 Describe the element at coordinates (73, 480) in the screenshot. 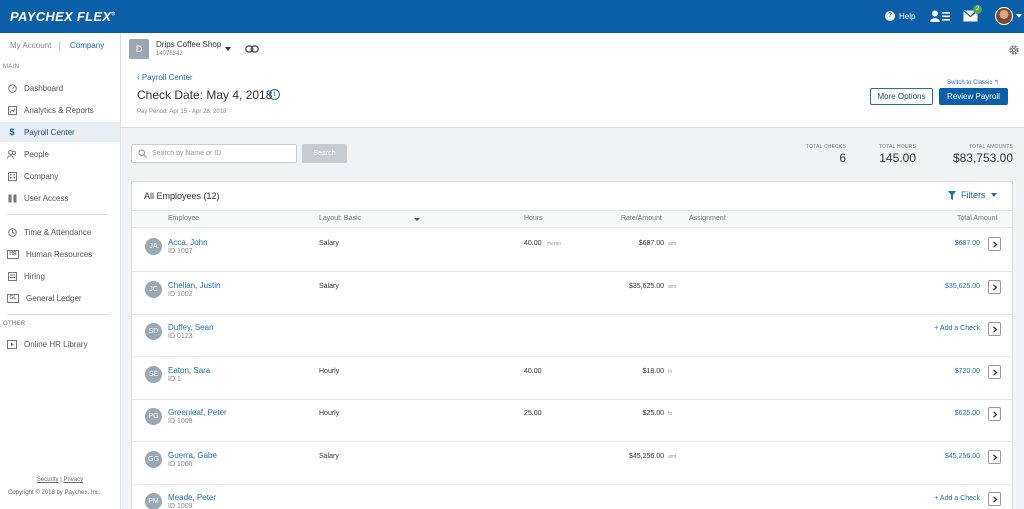

I see `privacy-link: Privacy` at that location.